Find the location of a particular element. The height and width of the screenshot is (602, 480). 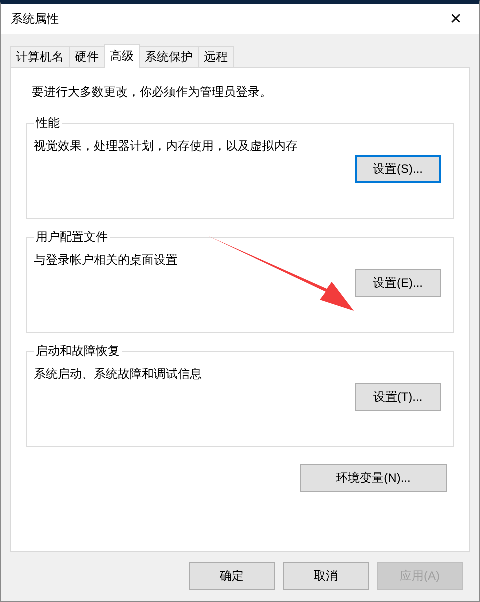

group-description: 与登录帐户相关的桌面设置 is located at coordinates (106, 260).